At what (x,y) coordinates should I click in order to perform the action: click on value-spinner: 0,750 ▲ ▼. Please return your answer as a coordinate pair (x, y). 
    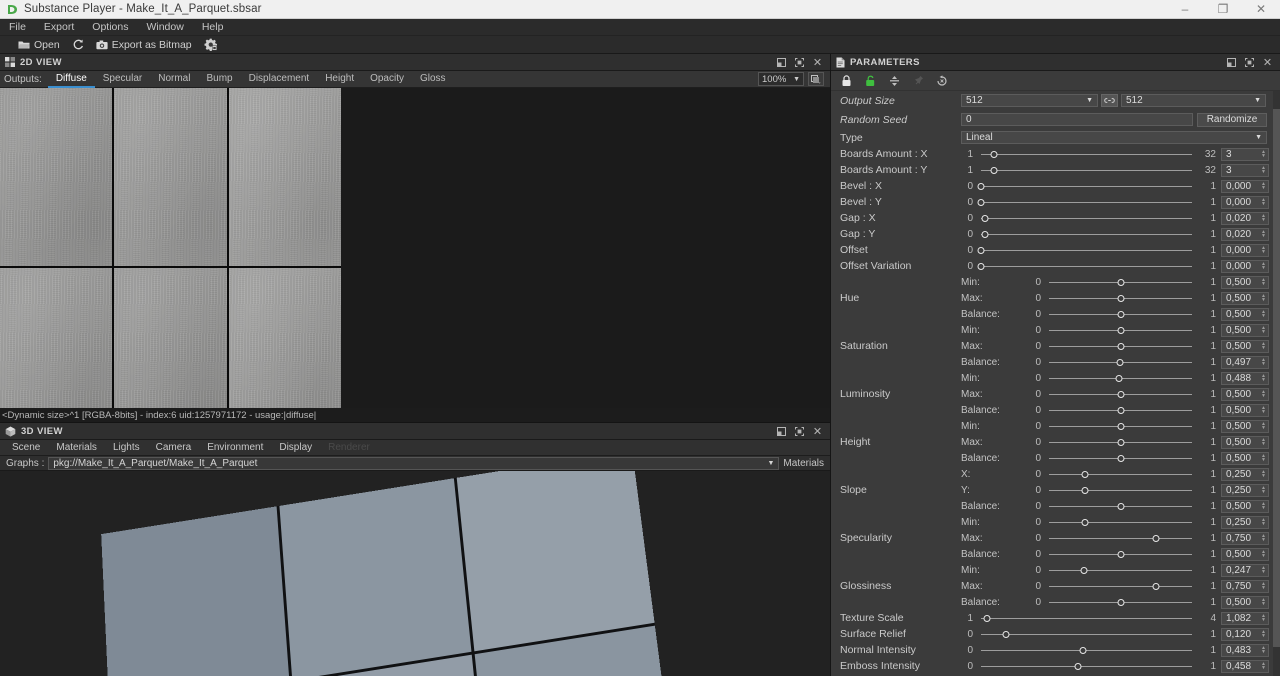
    Looking at the image, I should click on (1245, 586).